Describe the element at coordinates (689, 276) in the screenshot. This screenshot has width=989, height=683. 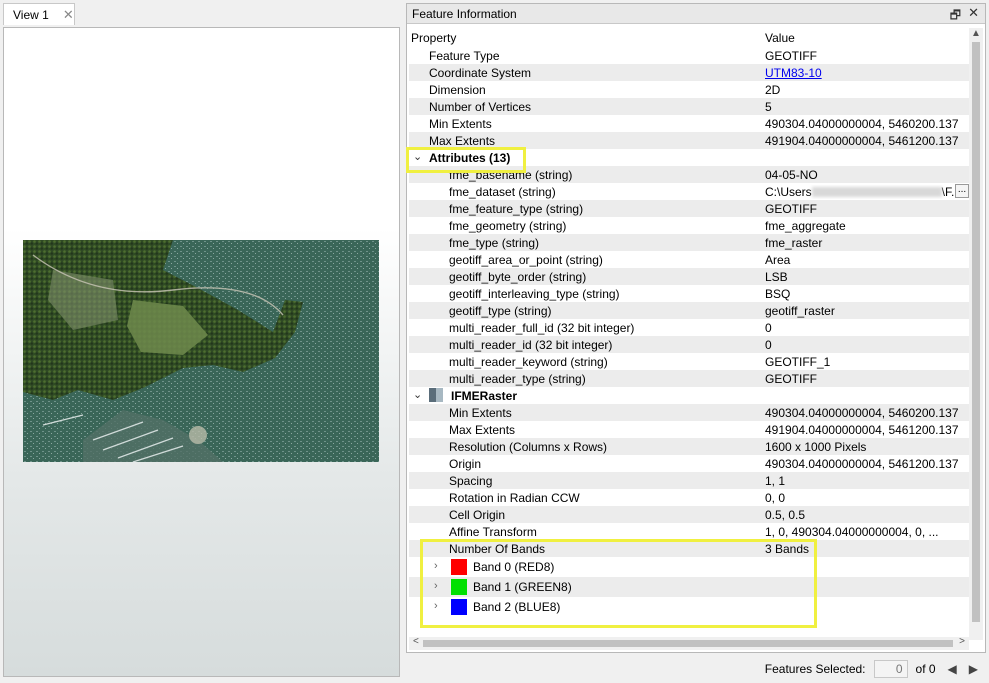
I see `grid-row: geotiff_byte_order (string) LSB` at that location.